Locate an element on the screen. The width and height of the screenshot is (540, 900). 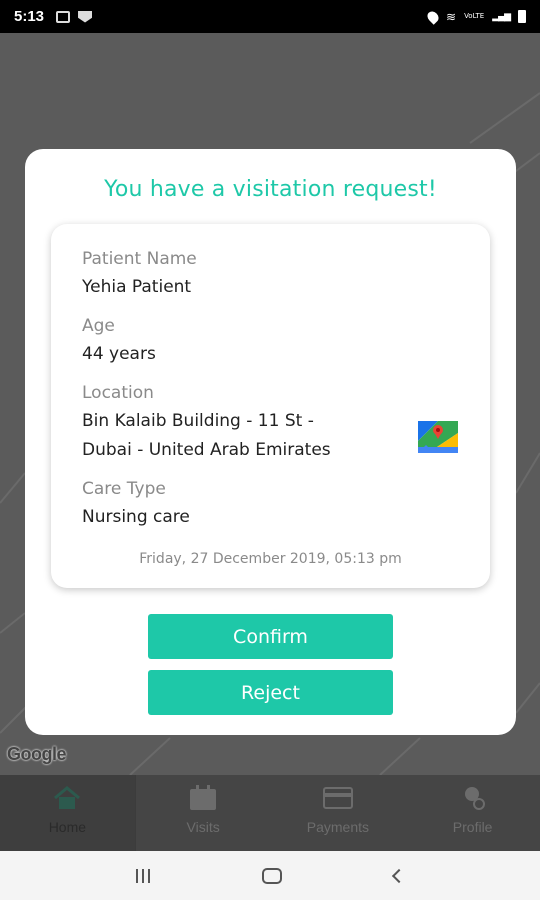
patient-name-value: Yehia Patient is located at coordinates (137, 287).